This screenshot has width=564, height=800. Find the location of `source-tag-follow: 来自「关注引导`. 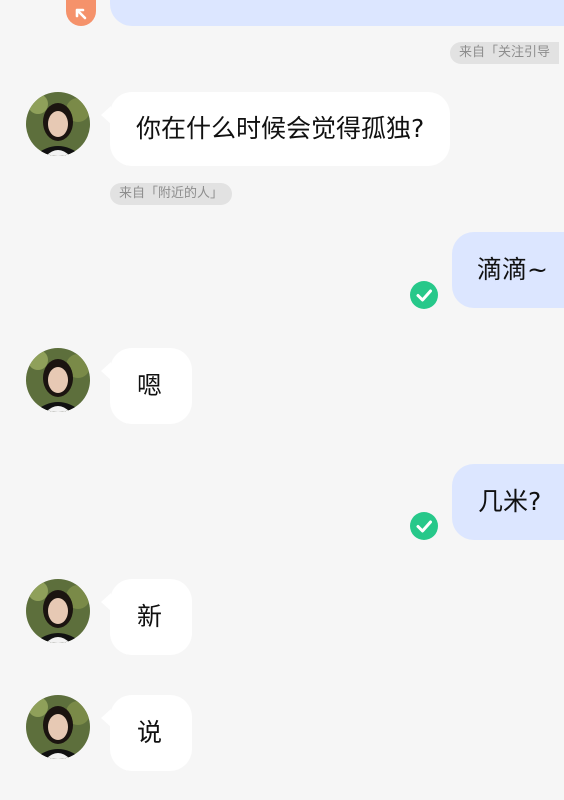

source-tag-follow: 来自「关注引导 is located at coordinates (505, 53).